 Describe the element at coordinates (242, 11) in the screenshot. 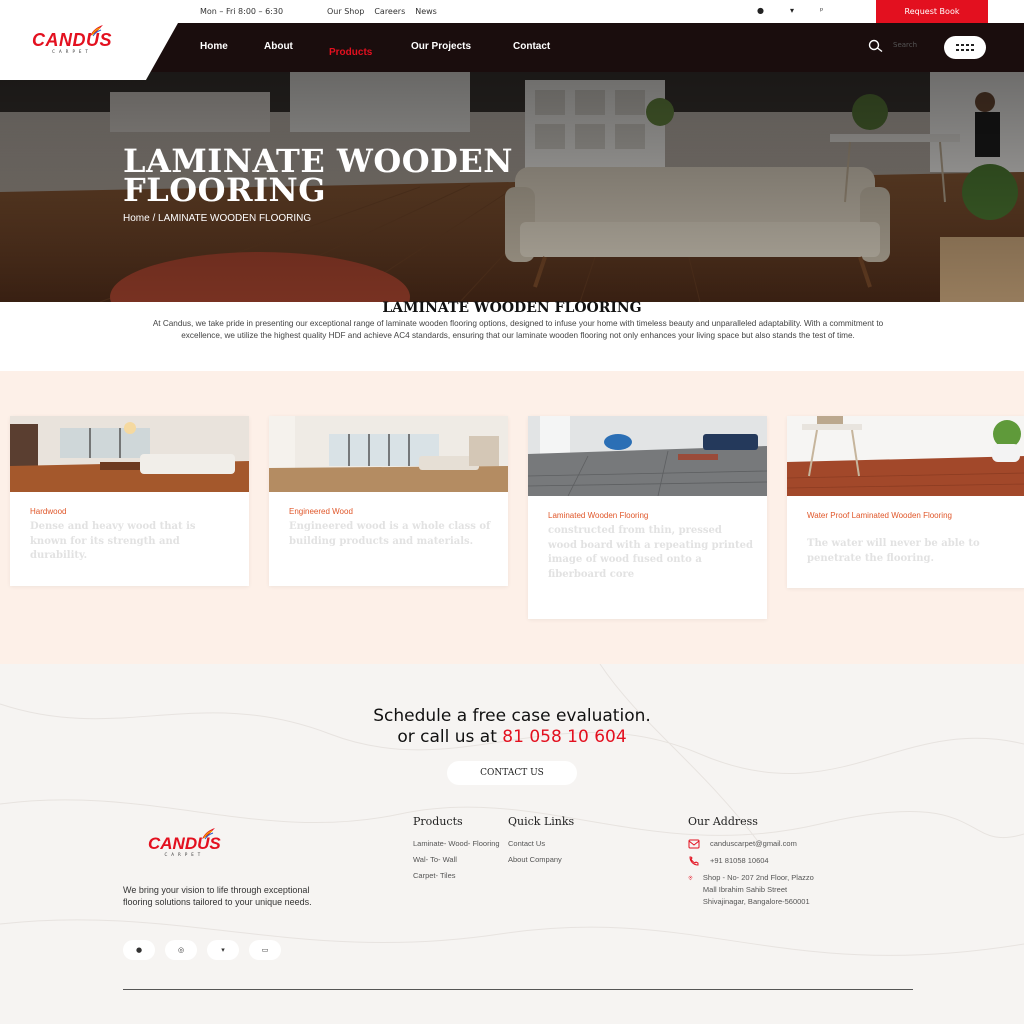

I see `business-hours: Mon – Fri 8:00 – 6:30` at that location.